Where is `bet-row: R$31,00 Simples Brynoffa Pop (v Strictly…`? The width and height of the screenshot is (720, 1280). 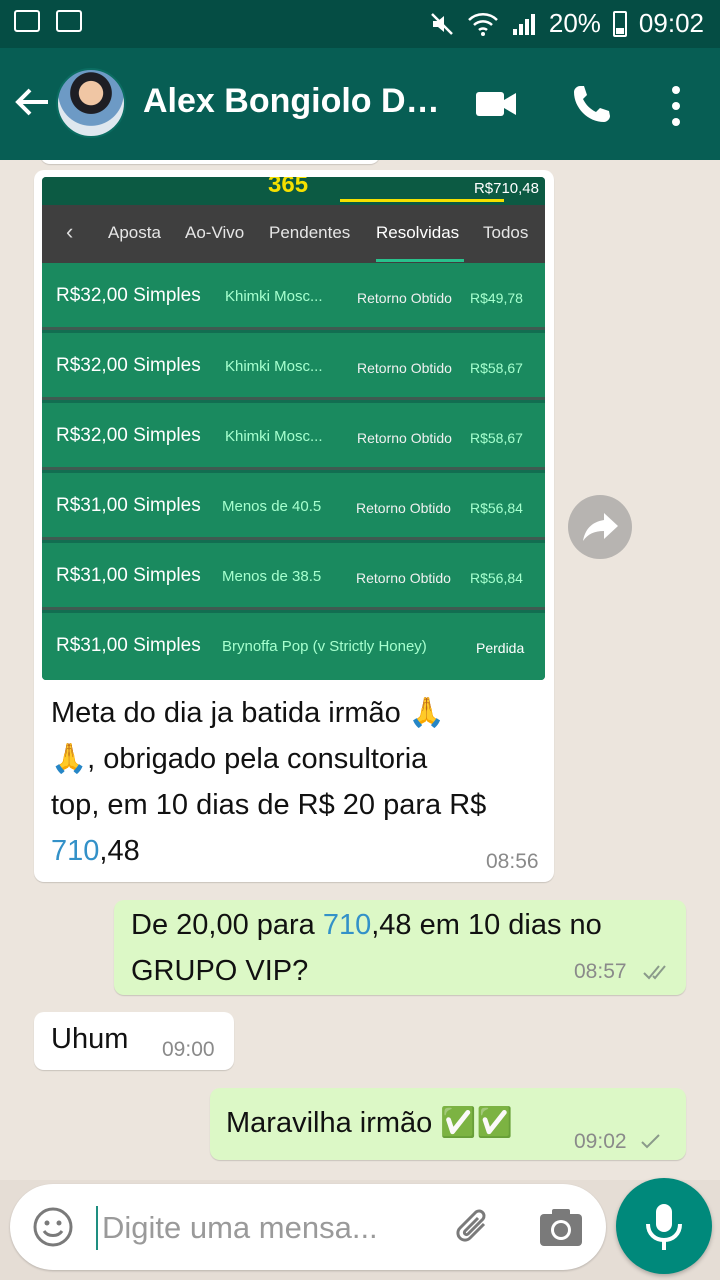 bet-row: R$31,00 Simples Brynoffa Pop (v Strictly… is located at coordinates (293, 646).